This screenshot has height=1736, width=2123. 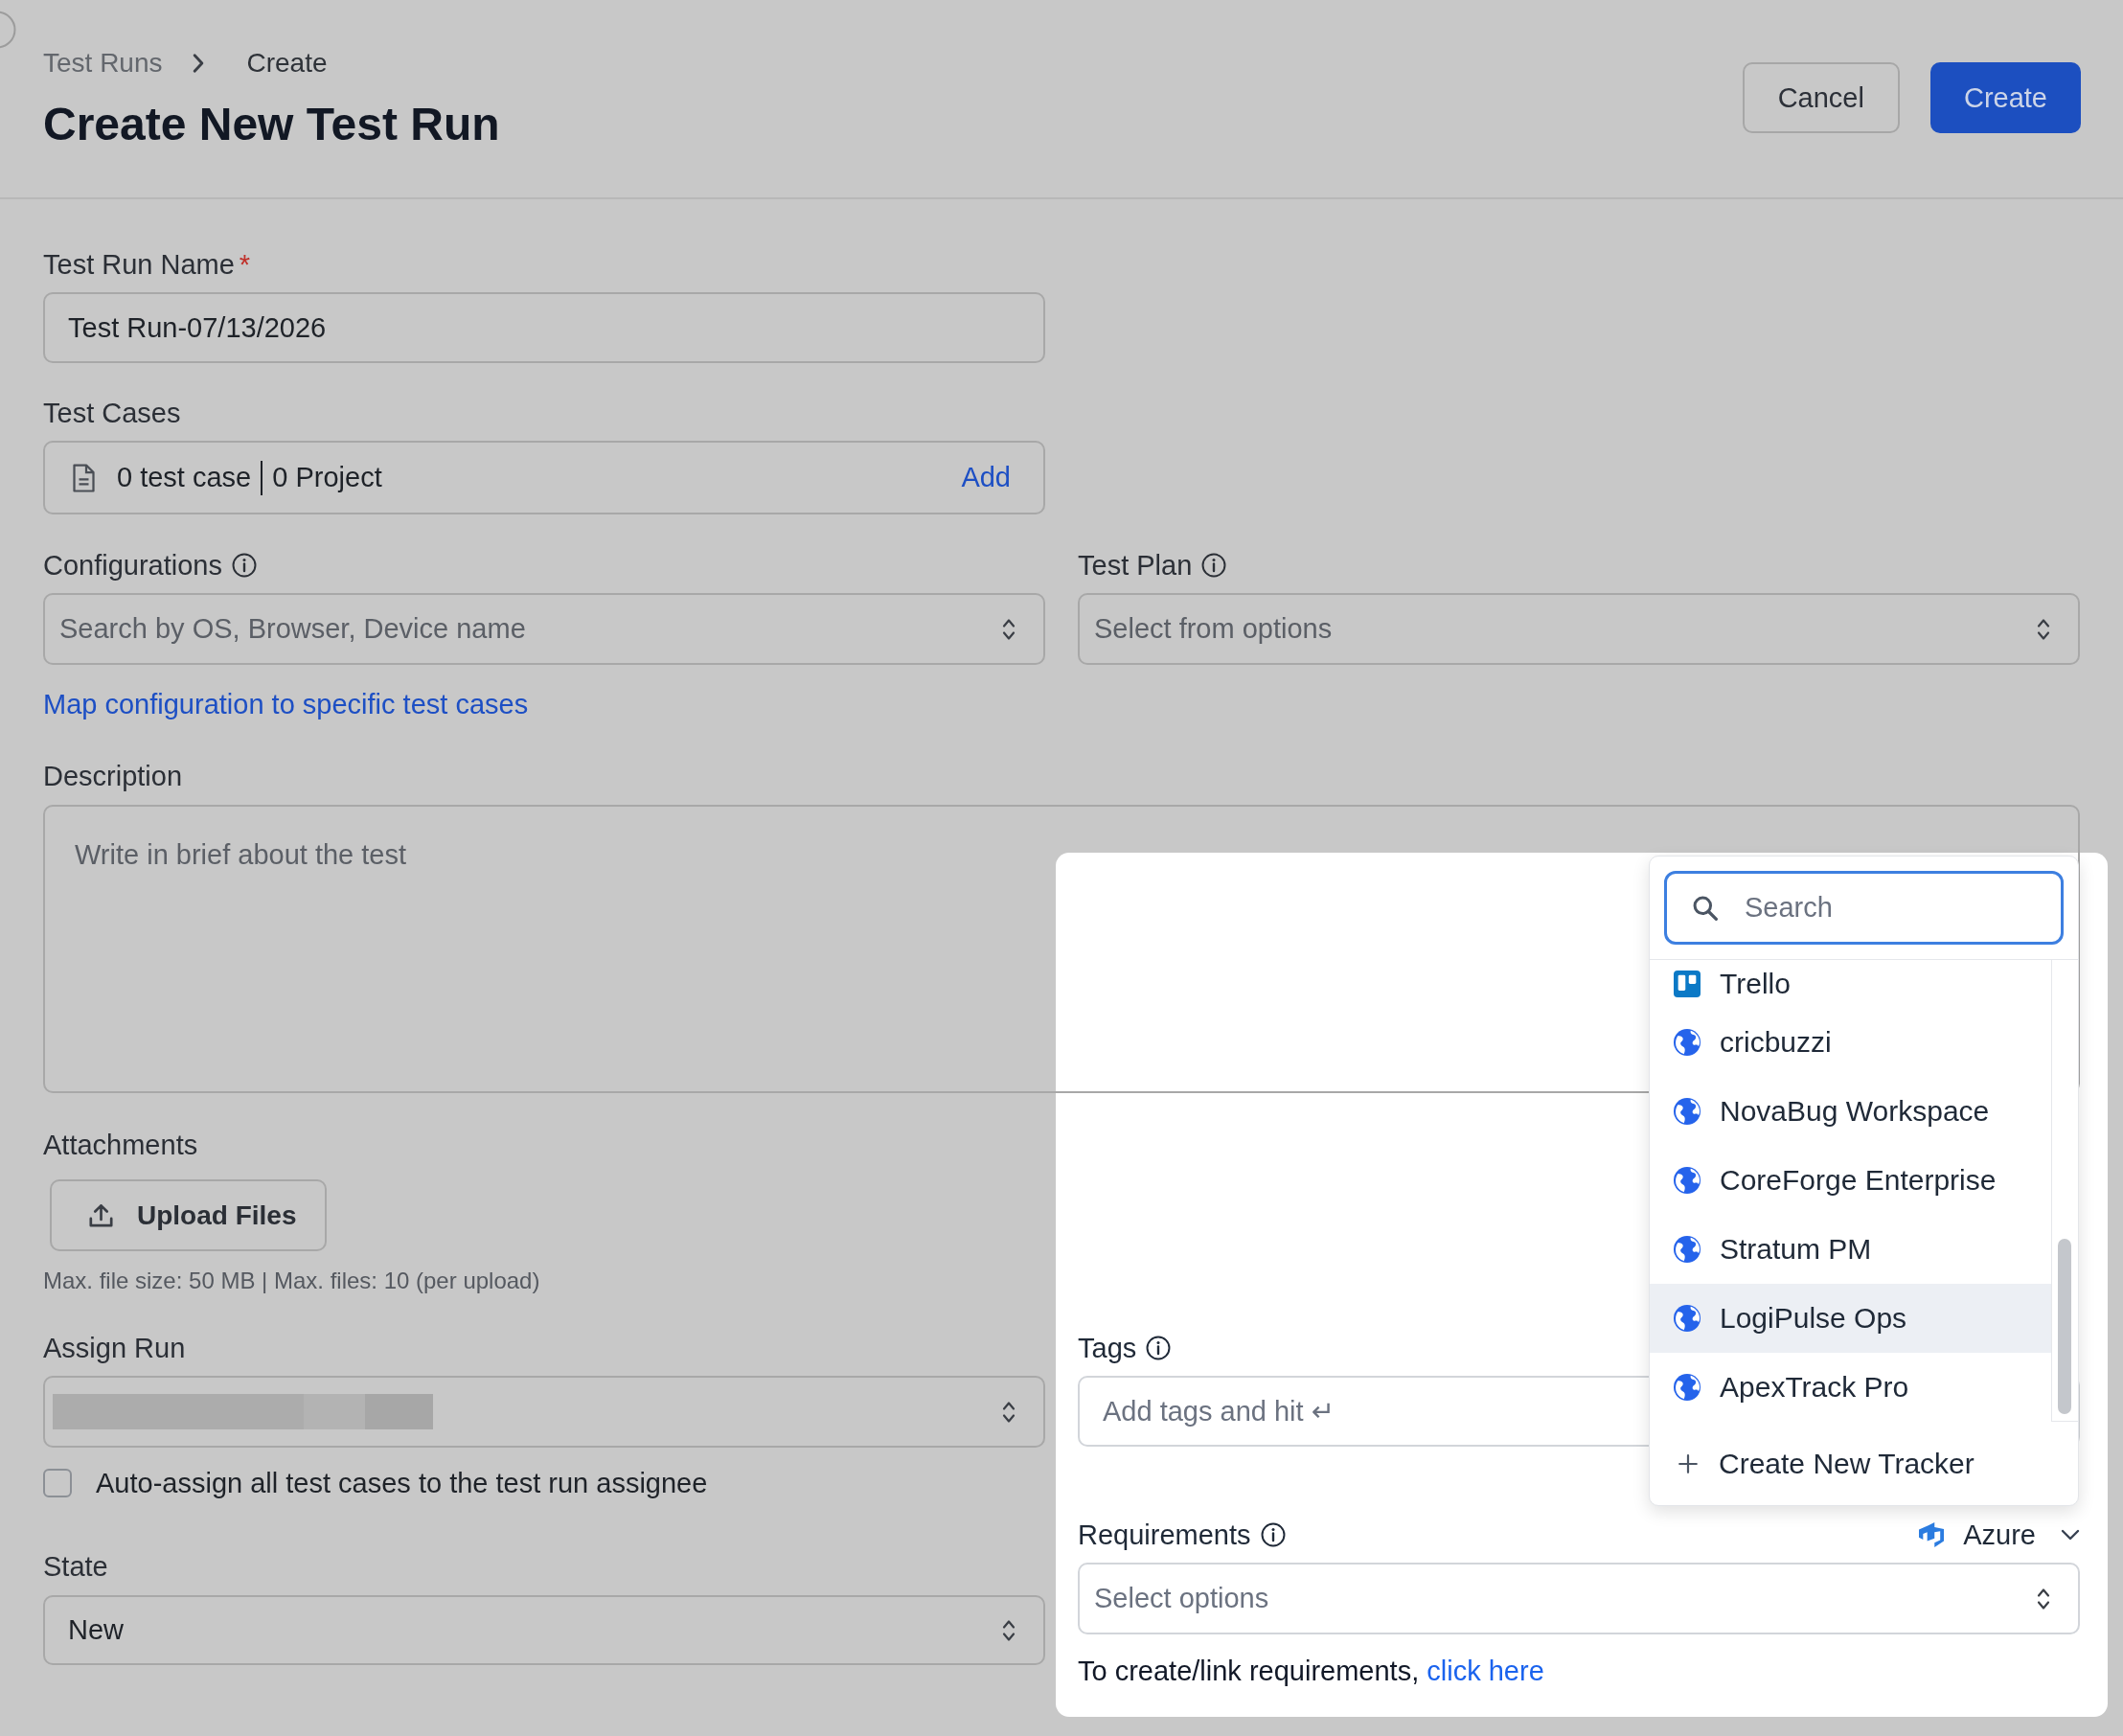 I want to click on test-case-count: 0 test case, so click(x=184, y=478).